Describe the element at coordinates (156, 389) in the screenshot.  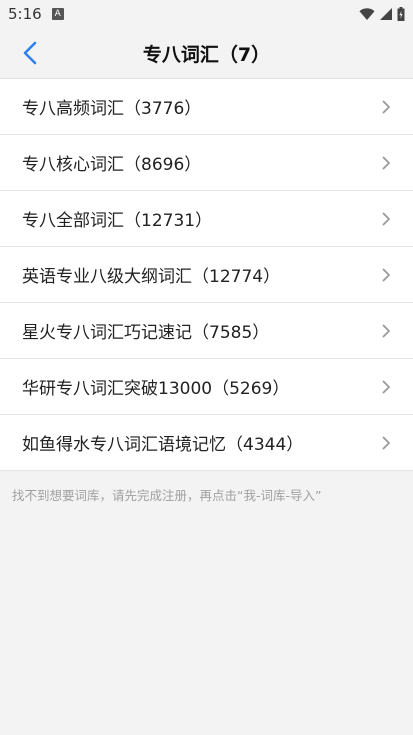
I see `list-item-label: 华研专八词汇突破13000（5269）` at that location.